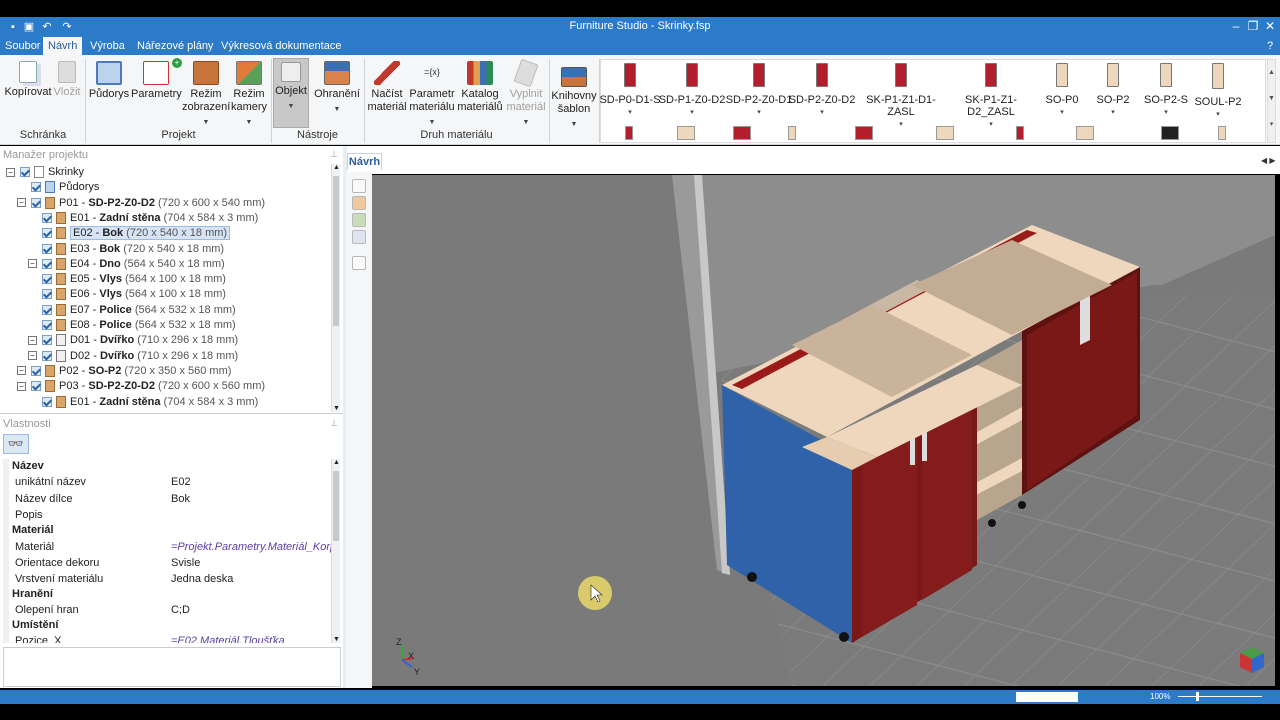  I want to click on floorplan-button: Půdorys, so click(109, 81).